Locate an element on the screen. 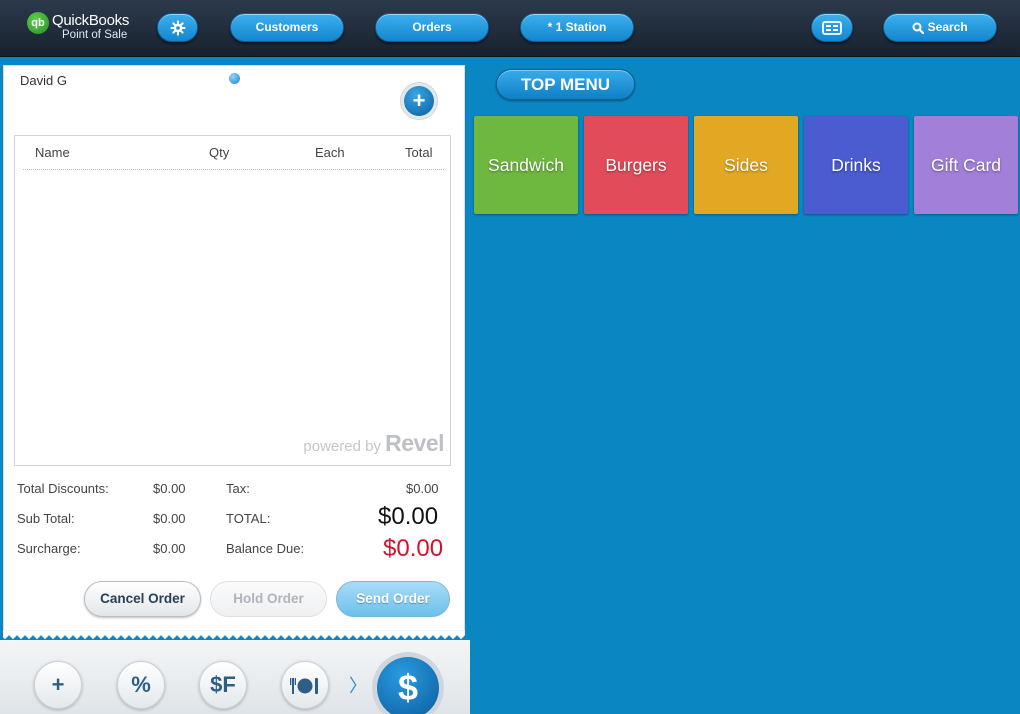  quickbooks-logo: qb QuickBooks Point of Sale is located at coordinates (82, 28).